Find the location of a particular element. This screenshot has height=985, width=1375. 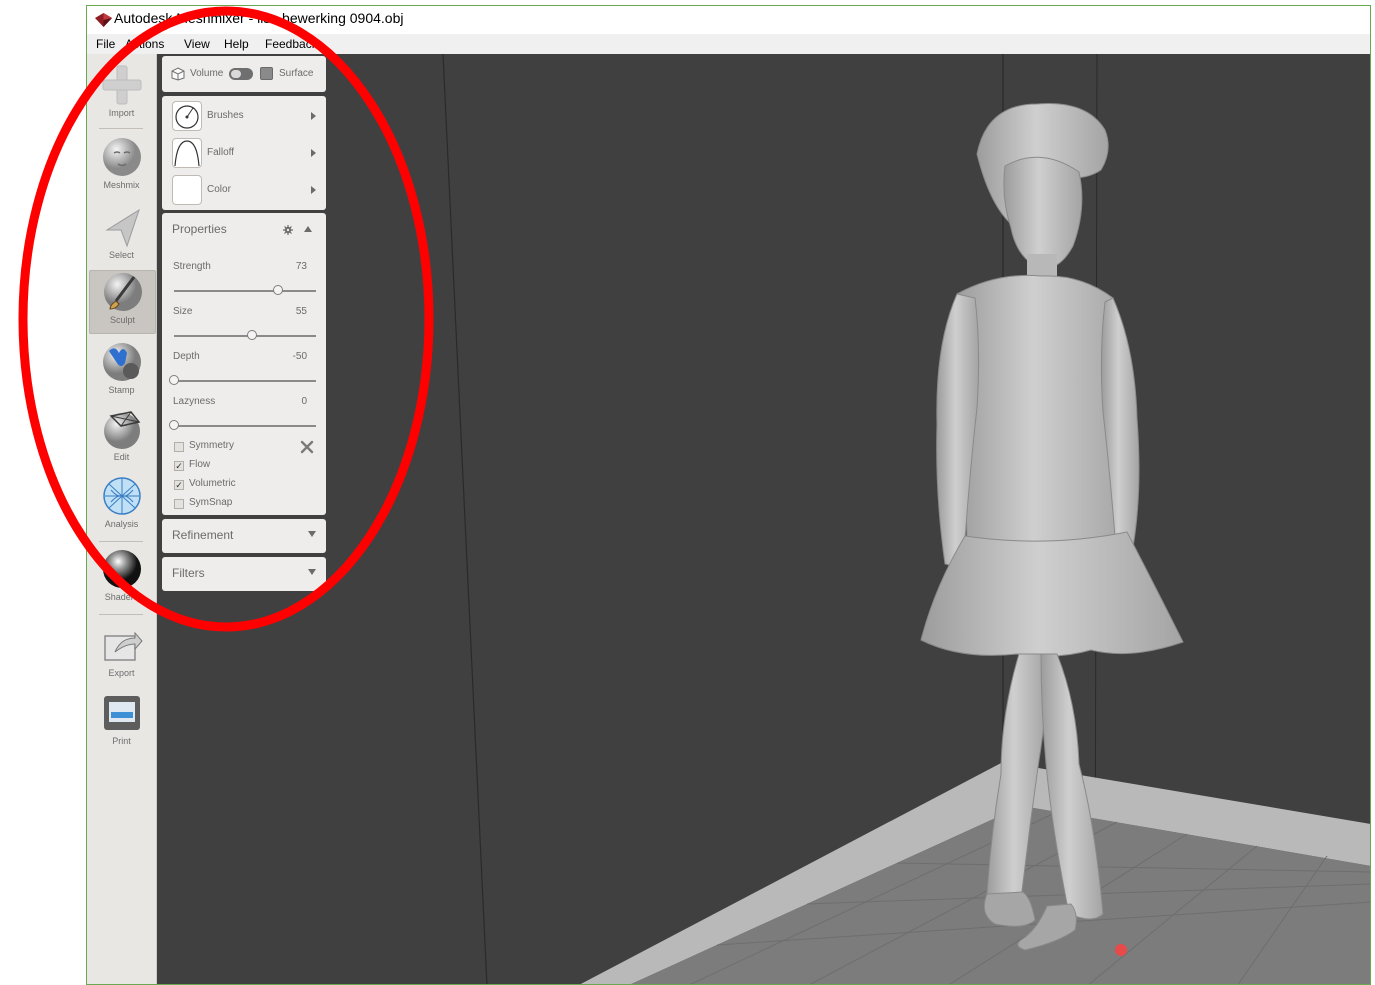

tool-select: Select is located at coordinates (121, 233).